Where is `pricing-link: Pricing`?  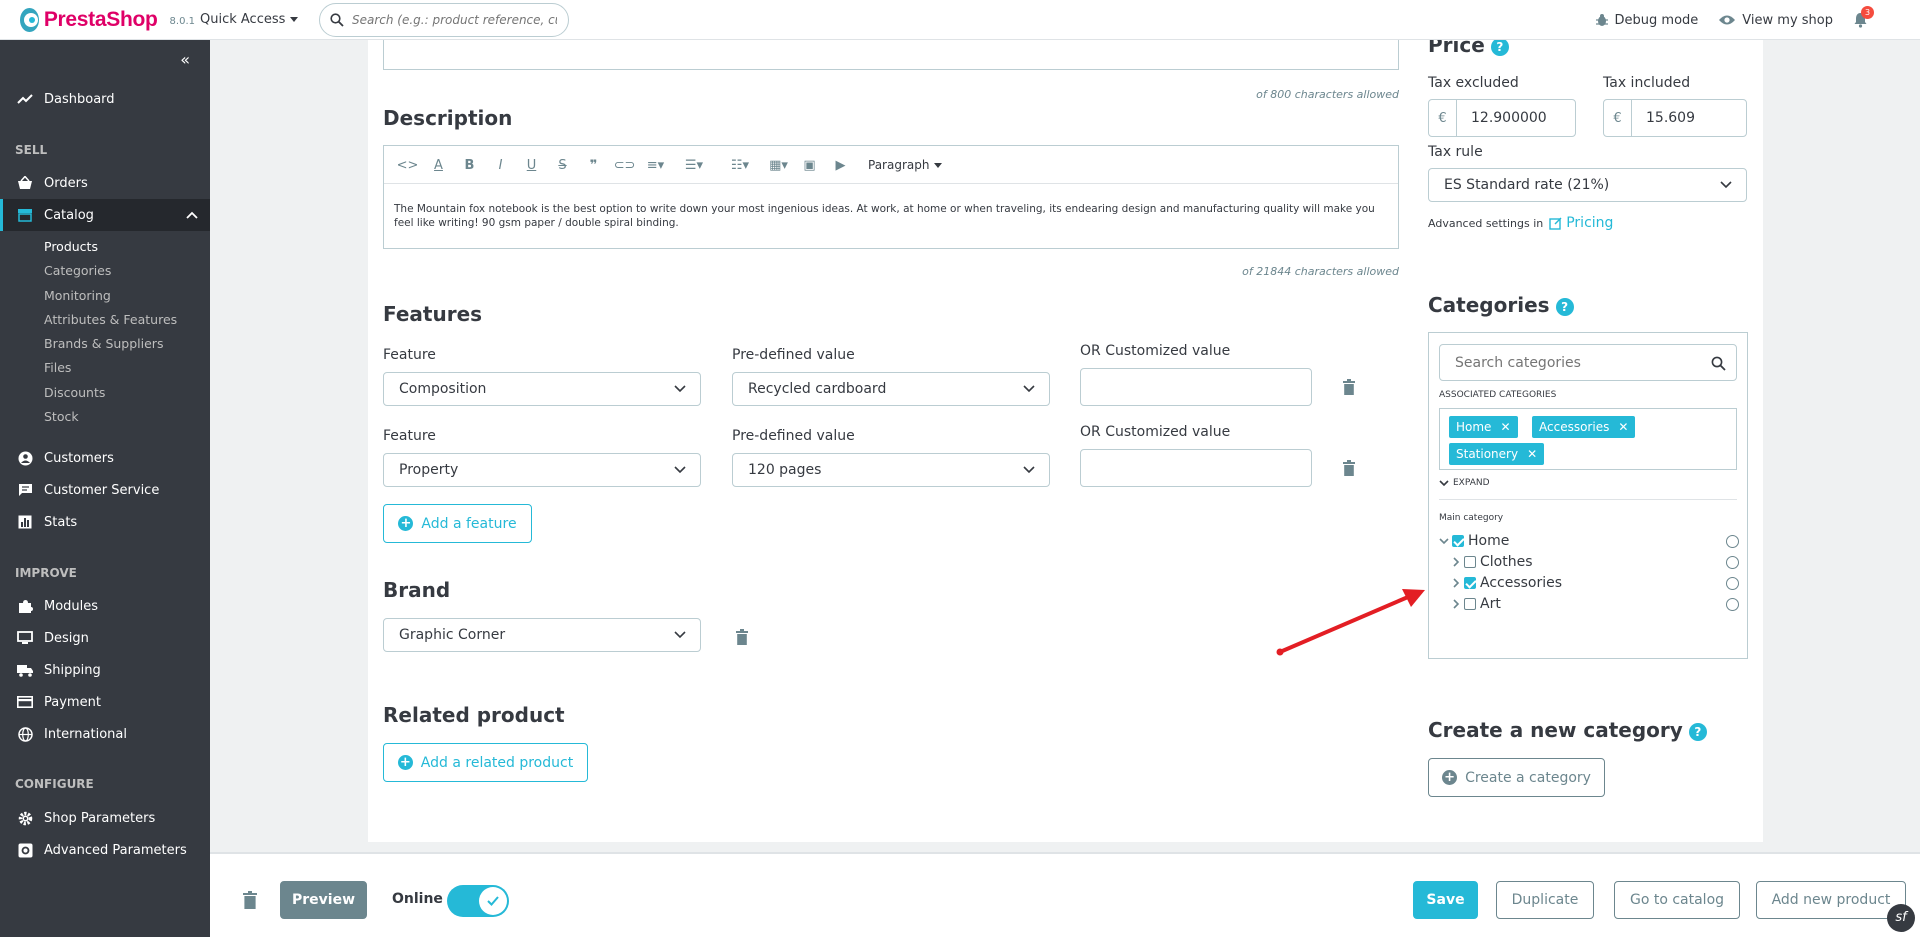
pricing-link: Pricing is located at coordinates (1589, 223).